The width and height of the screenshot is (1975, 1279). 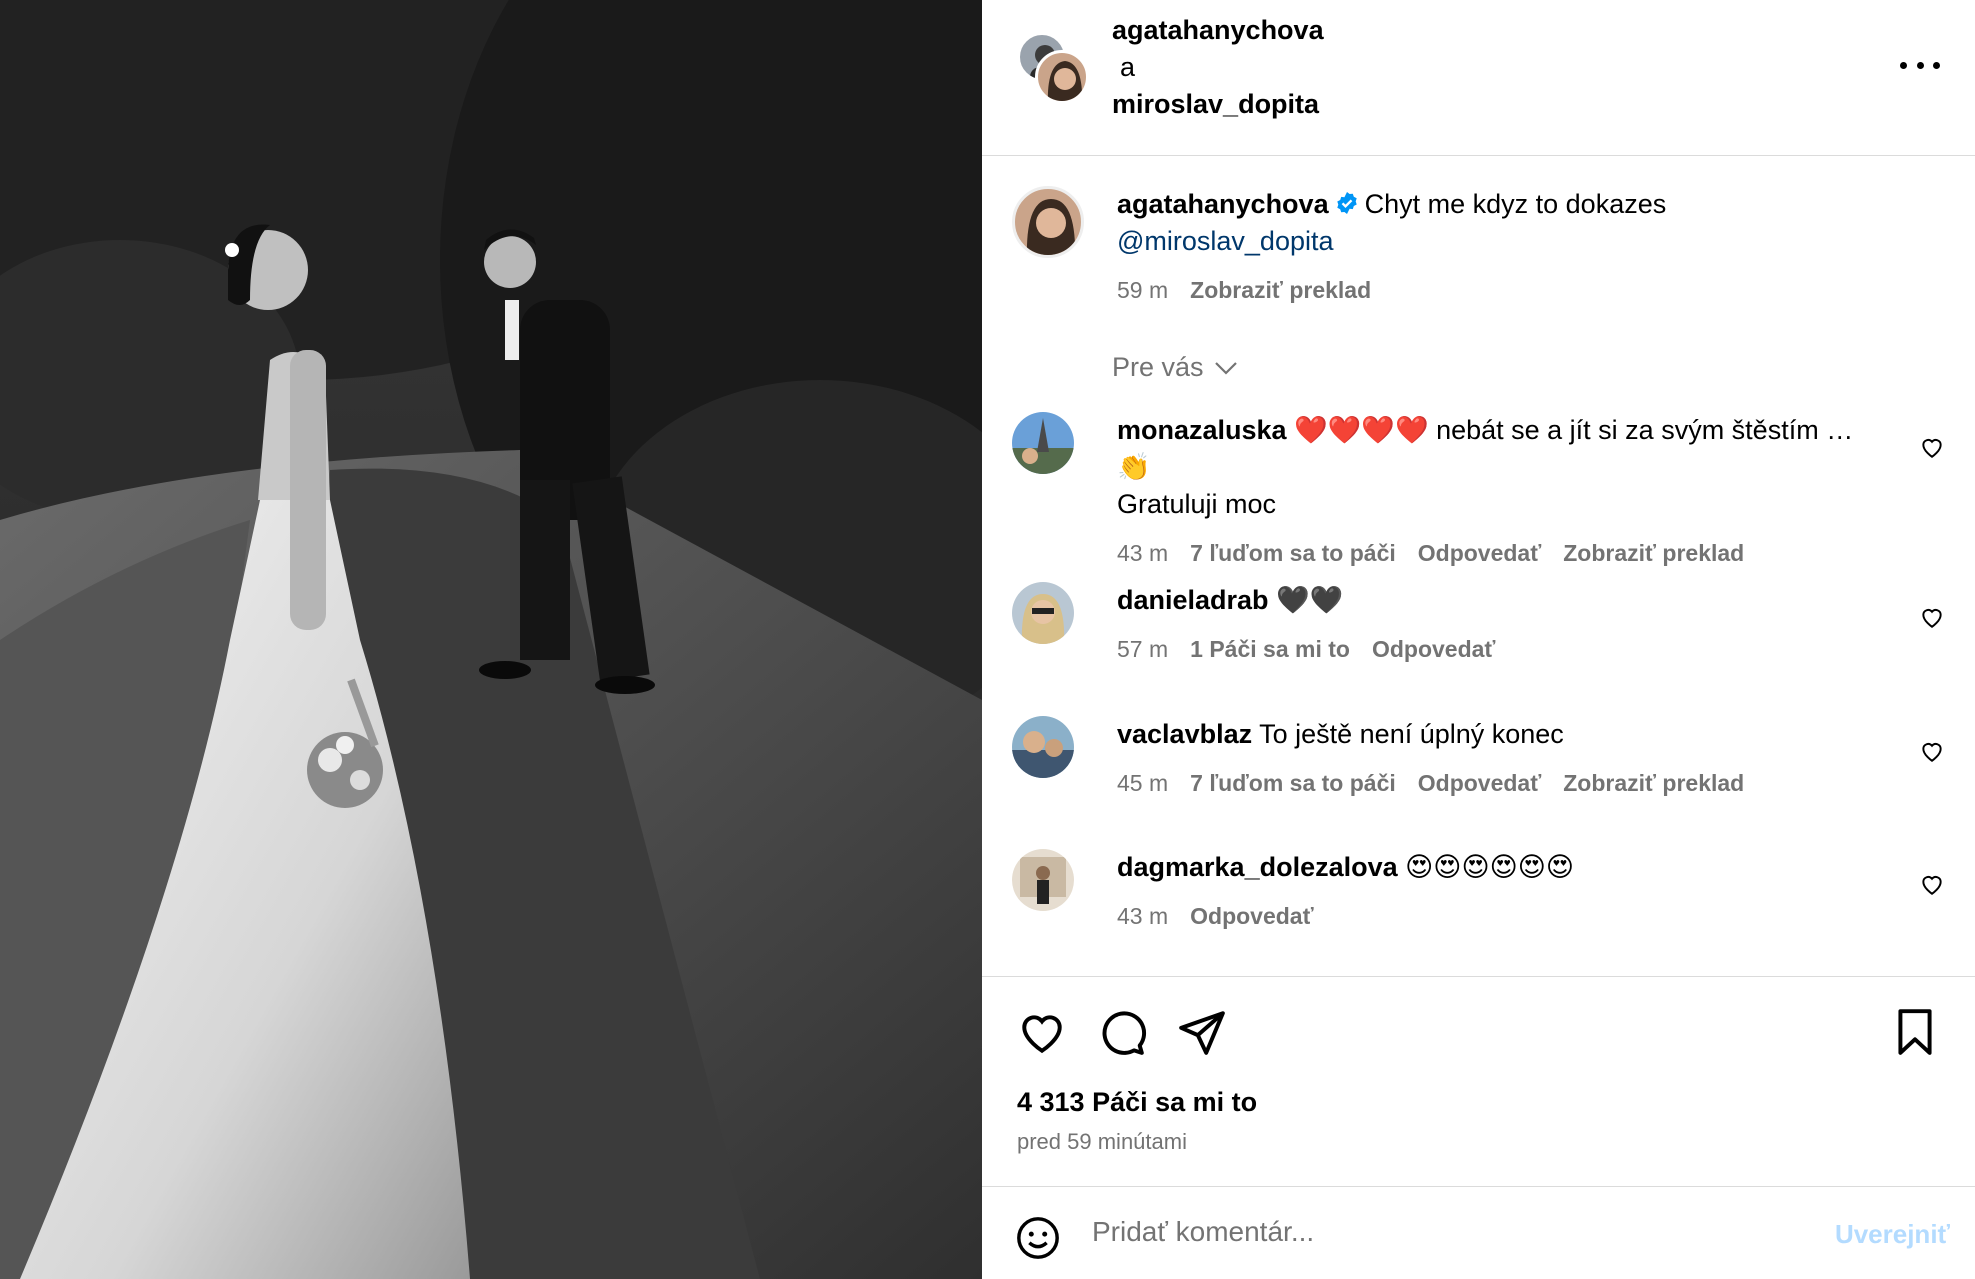 What do you see at coordinates (1218, 67) in the screenshot?
I see `collab-usernames: agatahanychova a miroslav_dopita` at bounding box center [1218, 67].